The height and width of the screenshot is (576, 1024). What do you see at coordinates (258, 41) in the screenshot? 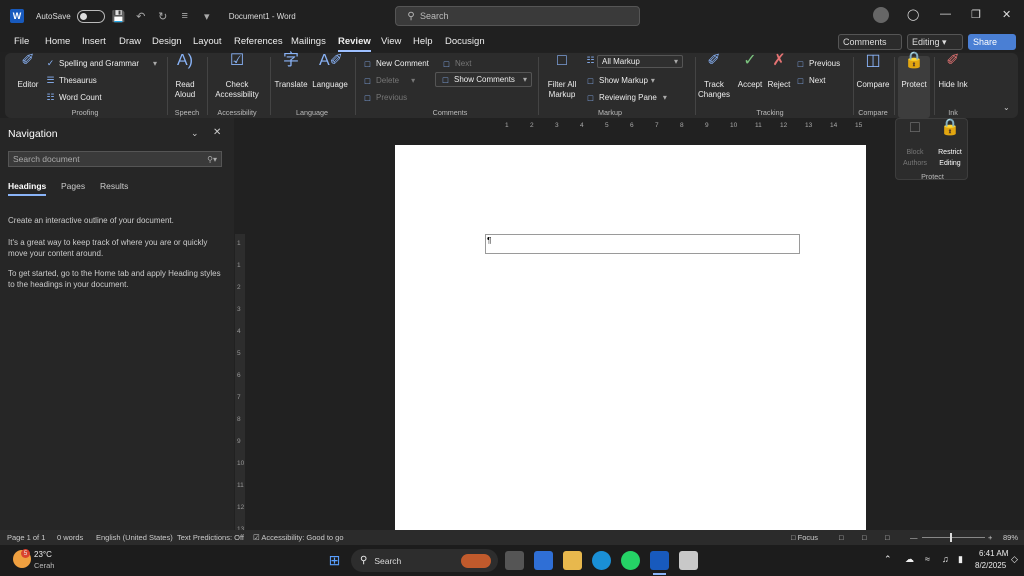
I see `tab-references: References` at bounding box center [258, 41].